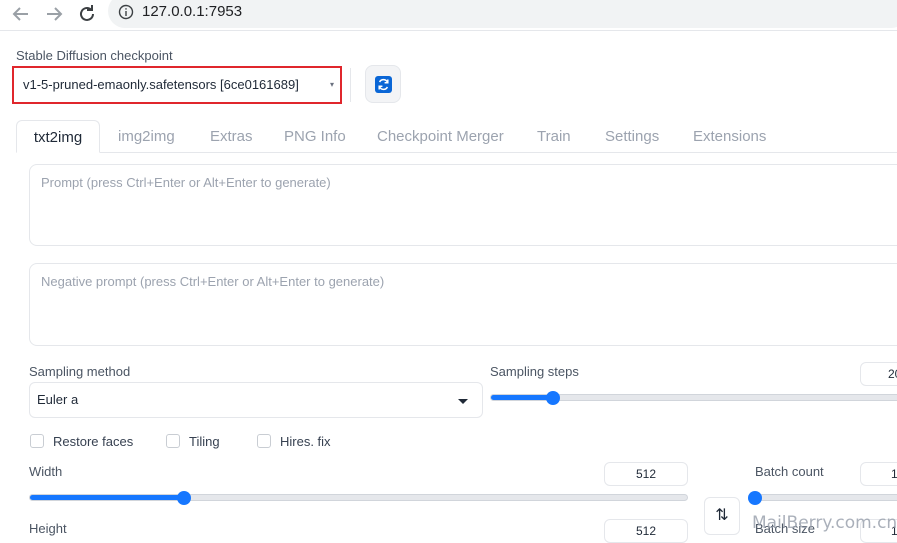 This screenshot has width=897, height=543. I want to click on sampling-steps-input: 20, so click(878, 374).